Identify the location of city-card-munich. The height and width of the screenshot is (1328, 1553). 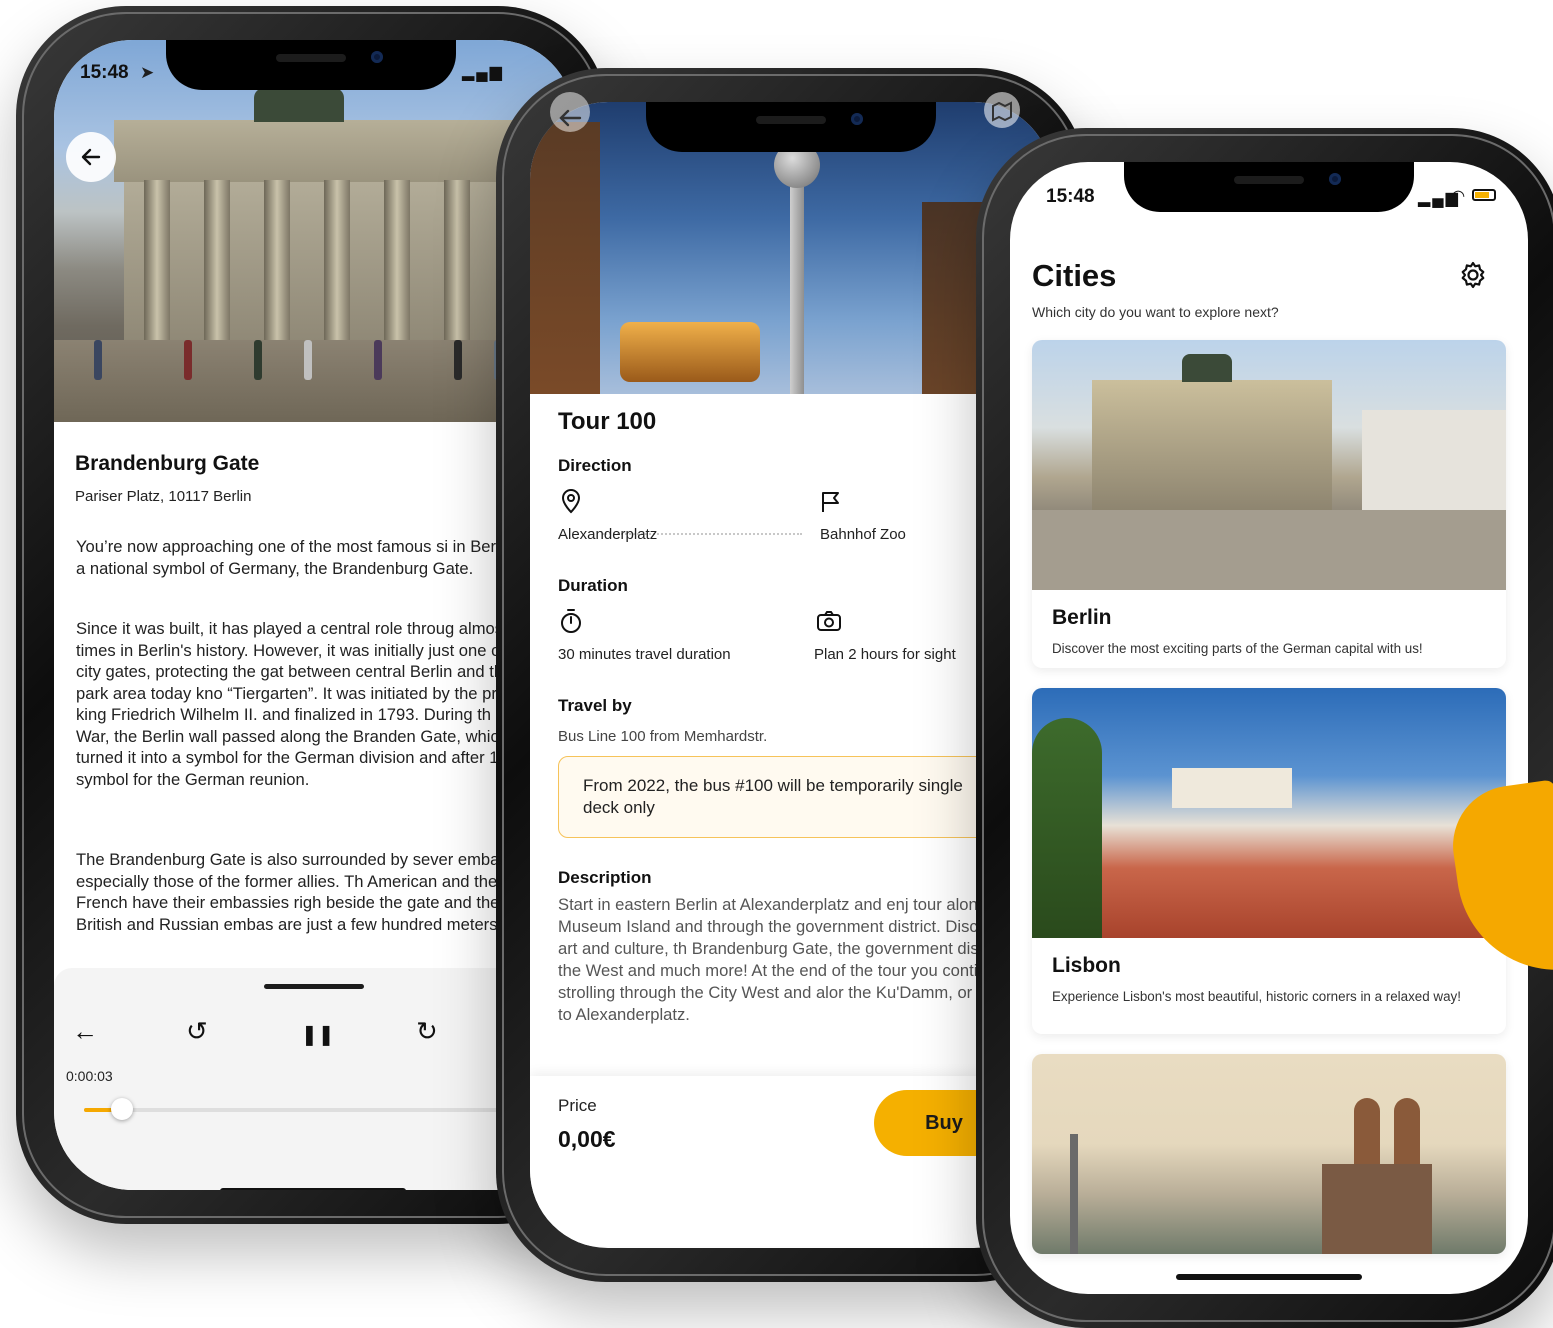
(1269, 1154).